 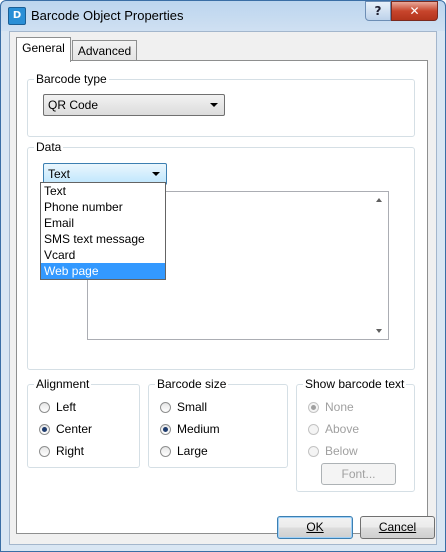 I want to click on ok-button-label: OK, so click(x=315, y=527).